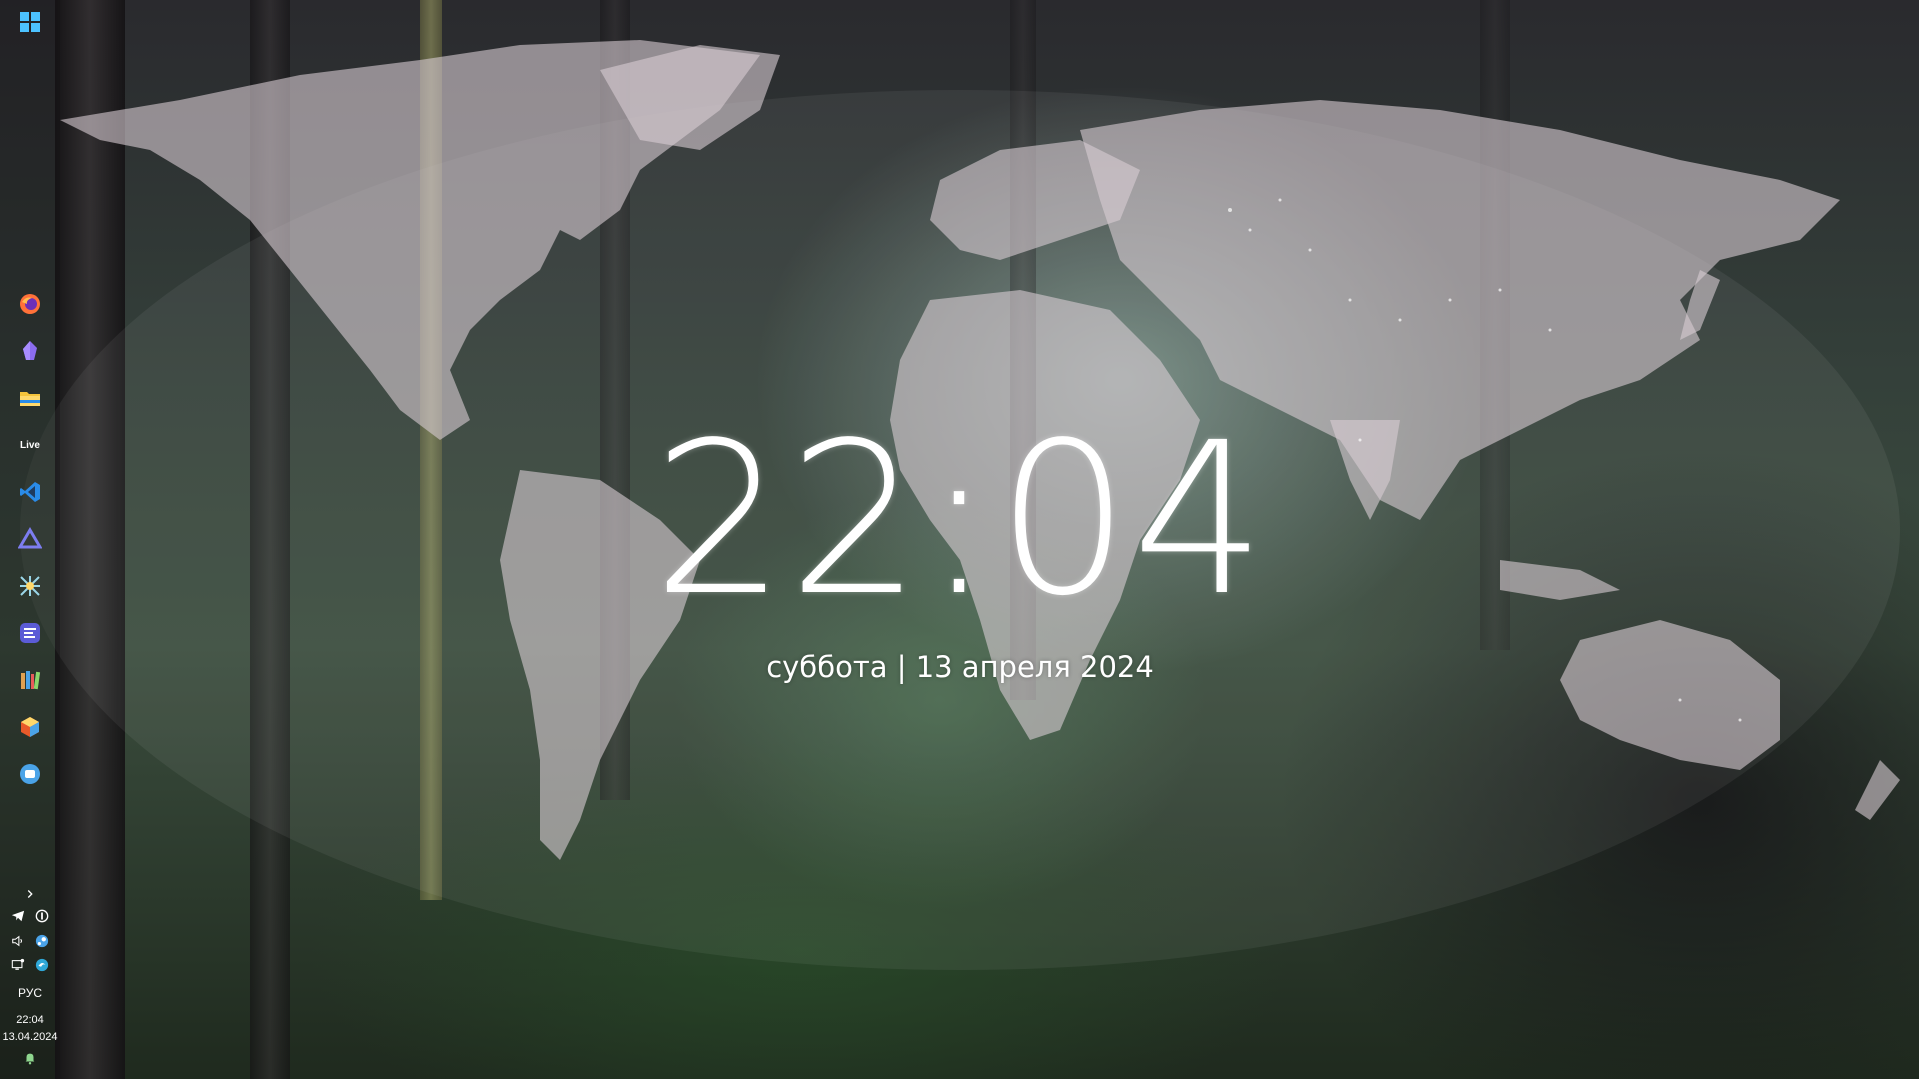 Image resolution: width=1919 pixels, height=1079 pixels. I want to click on telegram-icon, so click(18, 916).